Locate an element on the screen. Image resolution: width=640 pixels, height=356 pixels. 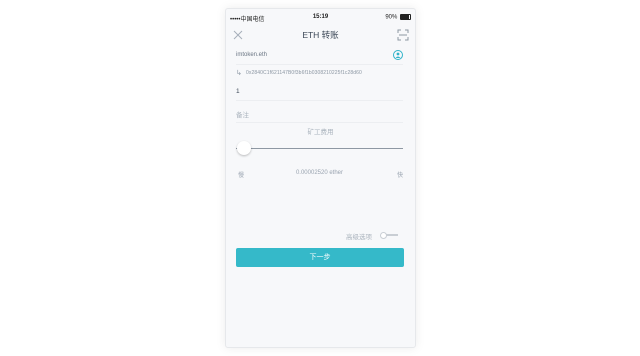
fee-fast-label: 快 is located at coordinates (399, 176).